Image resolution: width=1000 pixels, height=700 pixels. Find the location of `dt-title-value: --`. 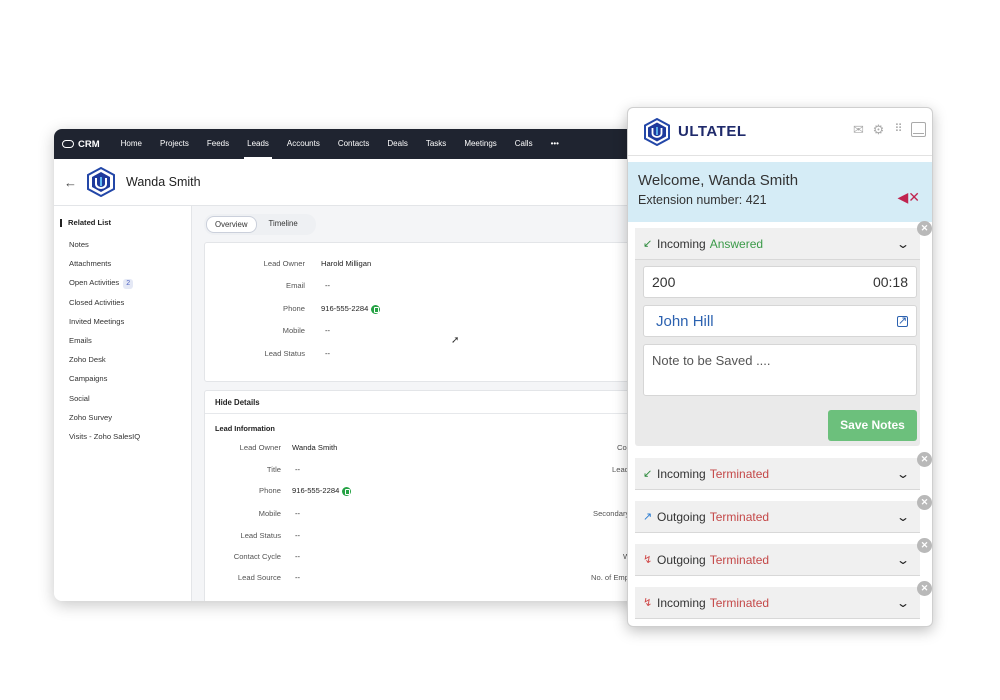

dt-title-value: -- is located at coordinates (298, 469).